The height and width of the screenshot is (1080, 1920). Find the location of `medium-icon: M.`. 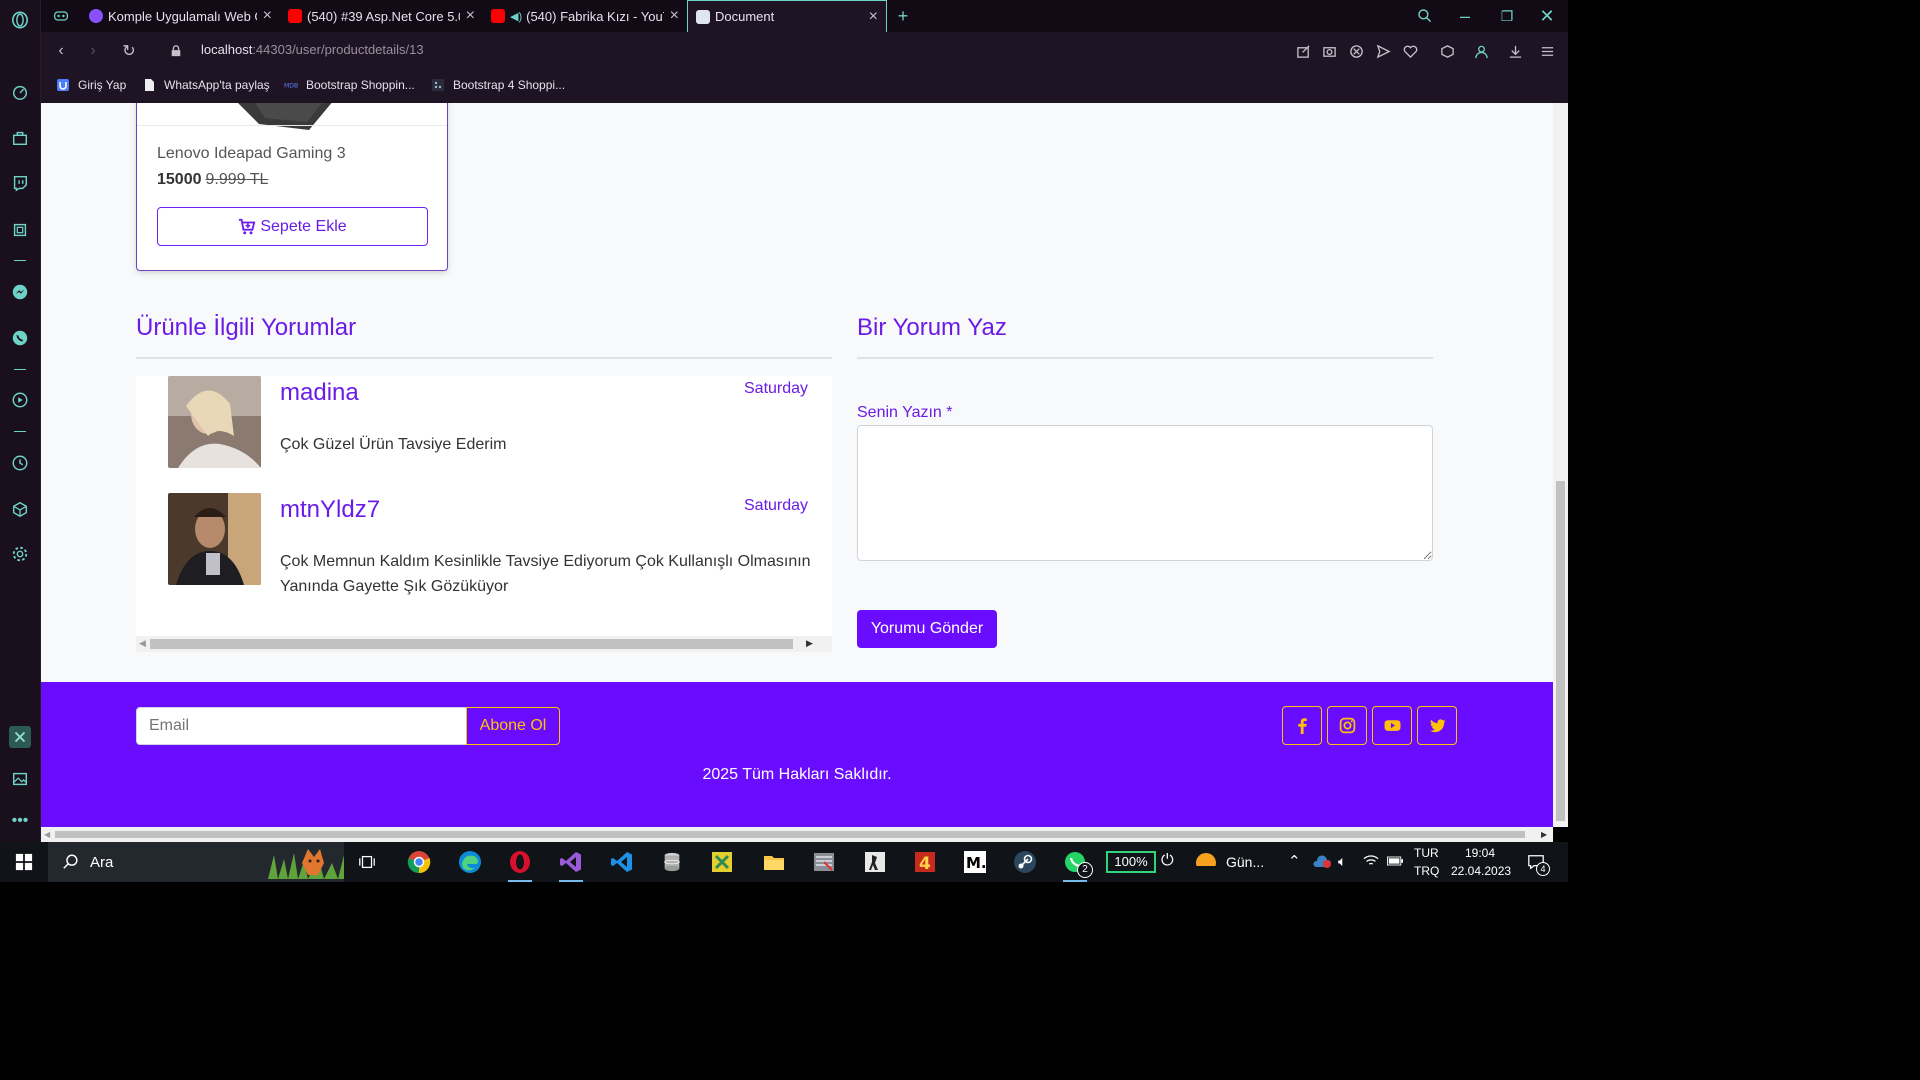

medium-icon: M. is located at coordinates (975, 862).